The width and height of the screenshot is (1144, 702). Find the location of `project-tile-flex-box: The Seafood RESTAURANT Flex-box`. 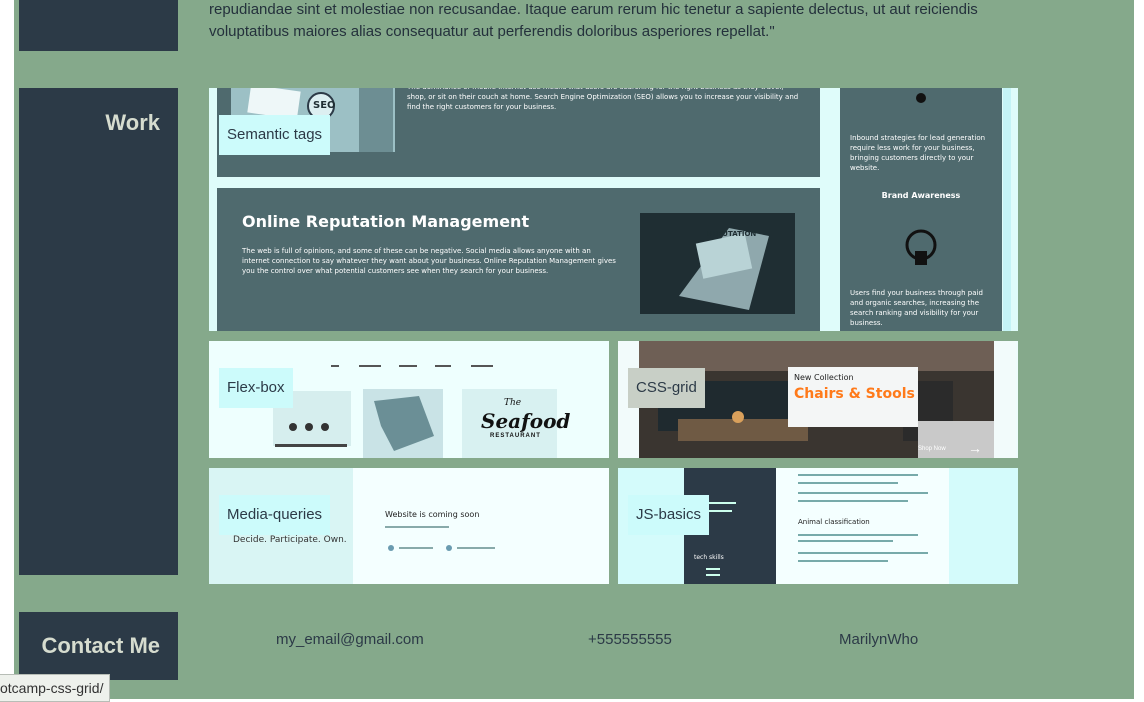

project-tile-flex-box: The Seafood RESTAURANT Flex-box is located at coordinates (409, 399).